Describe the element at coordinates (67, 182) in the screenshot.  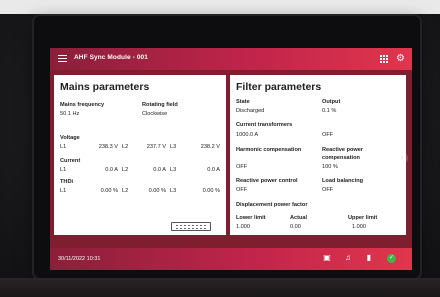
I see `thdi-label: THDi` at that location.